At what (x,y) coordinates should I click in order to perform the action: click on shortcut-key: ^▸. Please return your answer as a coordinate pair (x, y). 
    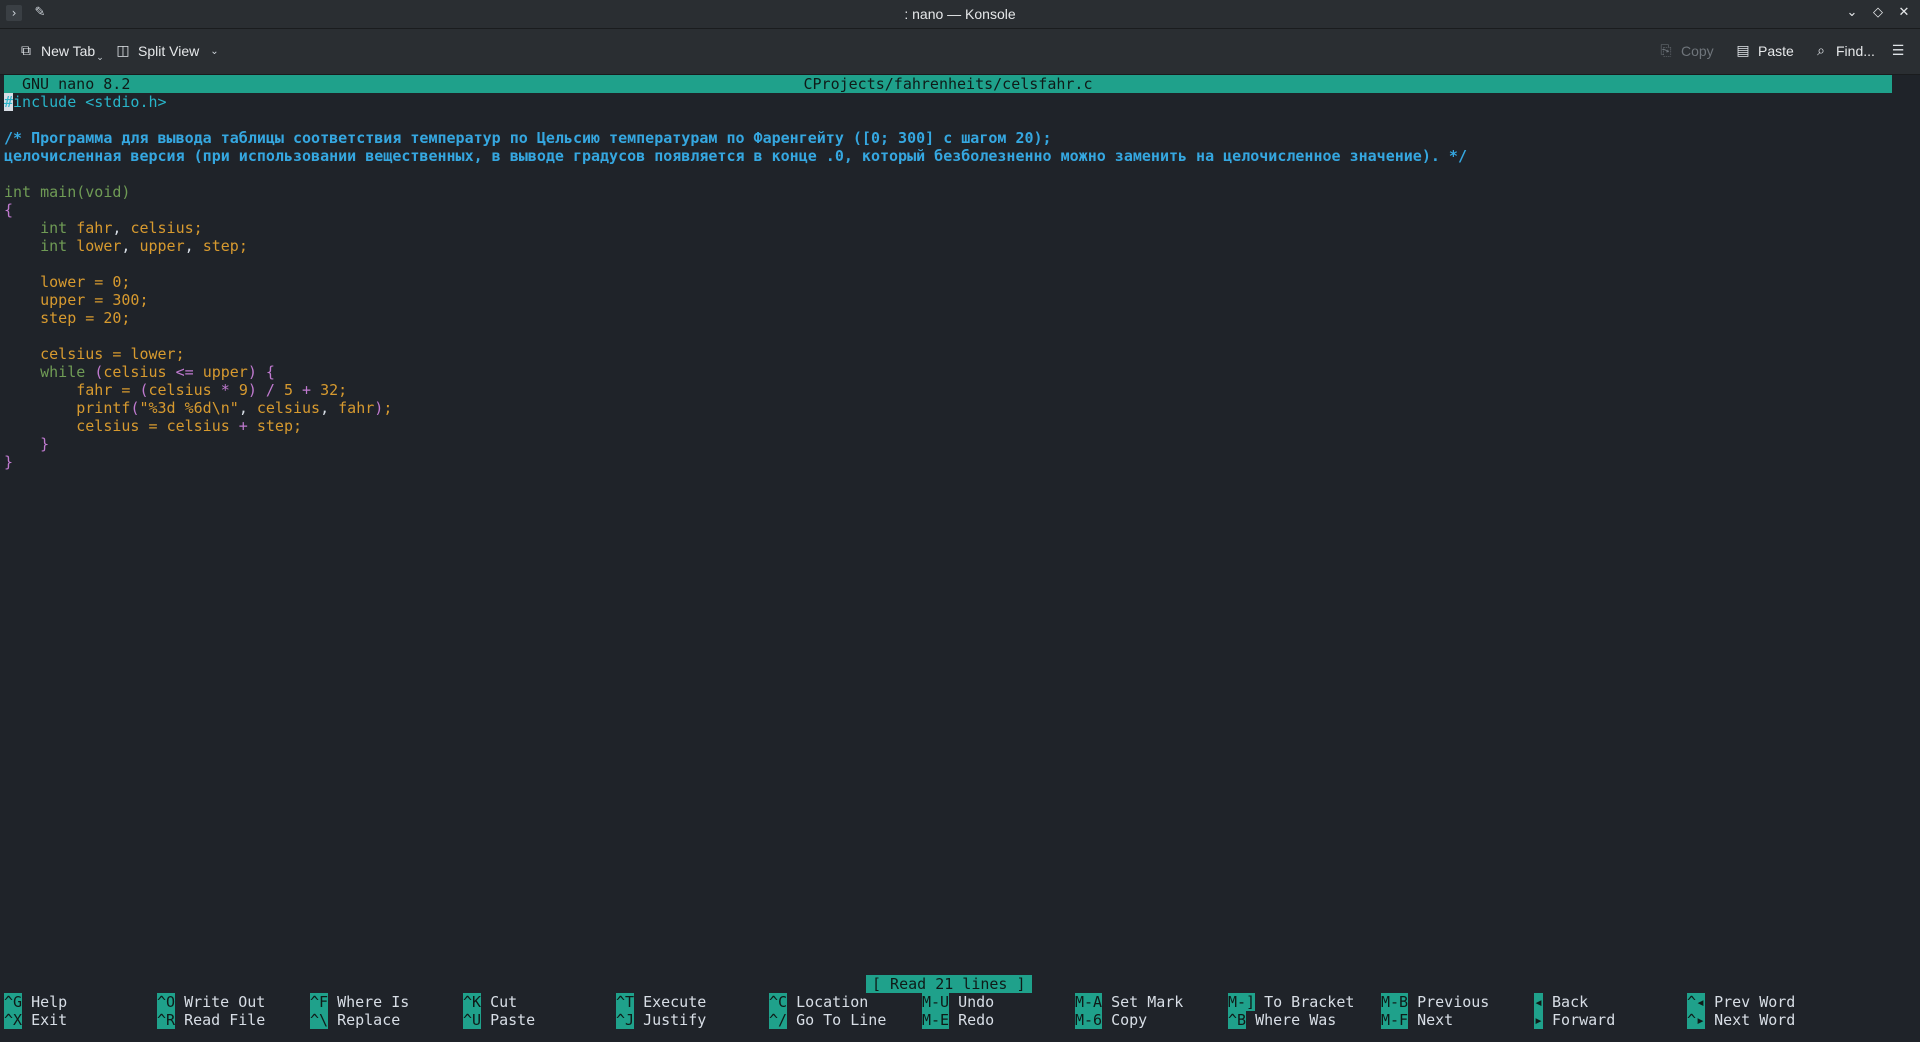
    Looking at the image, I should click on (1696, 1020).